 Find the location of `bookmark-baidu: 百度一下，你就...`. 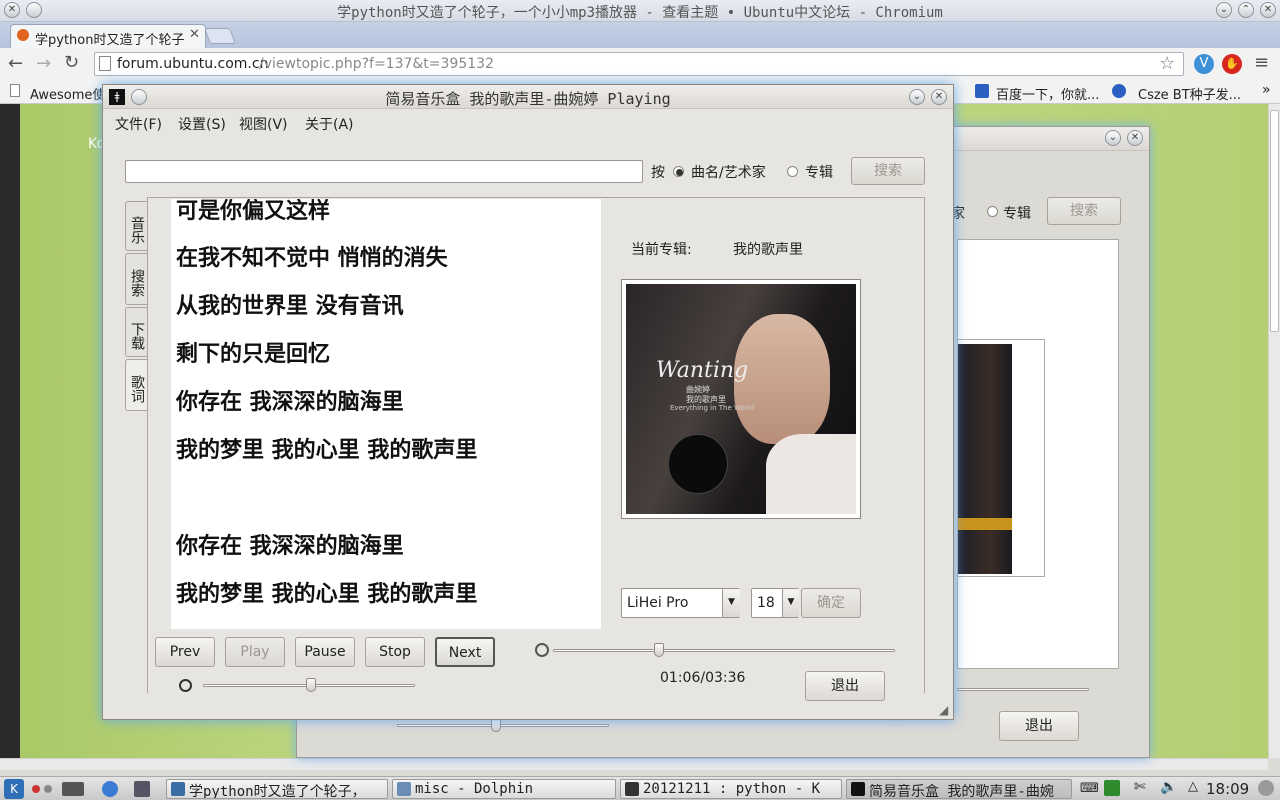

bookmark-baidu: 百度一下，你就... is located at coordinates (1047, 93).